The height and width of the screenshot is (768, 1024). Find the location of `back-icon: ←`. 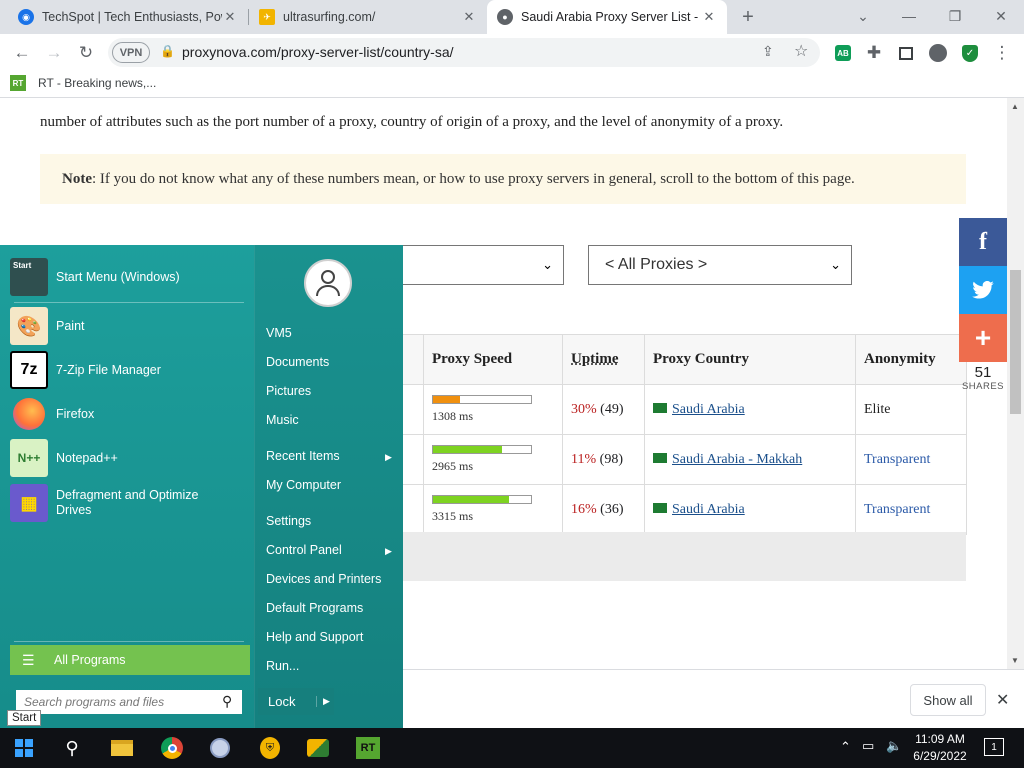

back-icon: ← is located at coordinates (22, 53).